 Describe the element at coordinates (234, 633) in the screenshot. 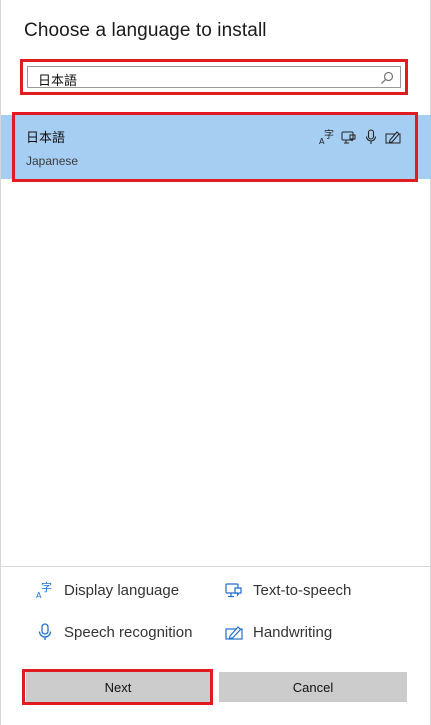

I see `handwriting-icon` at that location.